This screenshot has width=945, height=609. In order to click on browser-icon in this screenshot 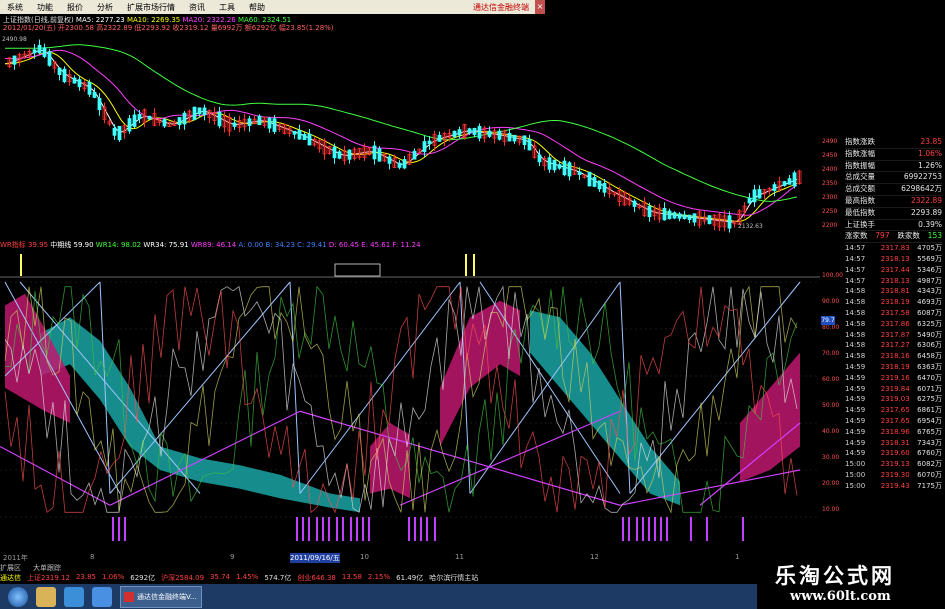, I will do `click(74, 596)`.